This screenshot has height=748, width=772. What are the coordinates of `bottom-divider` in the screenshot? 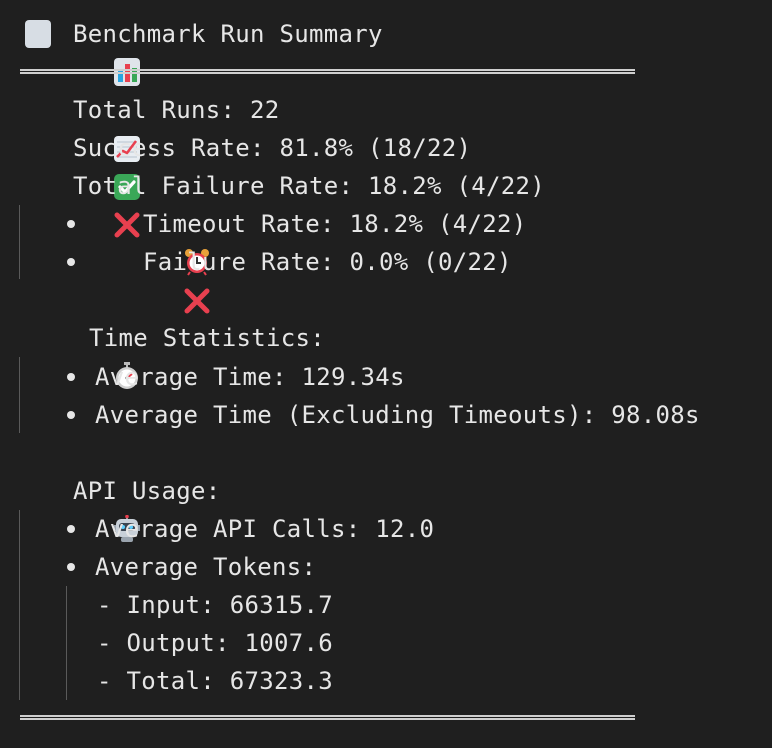 It's located at (327, 717).